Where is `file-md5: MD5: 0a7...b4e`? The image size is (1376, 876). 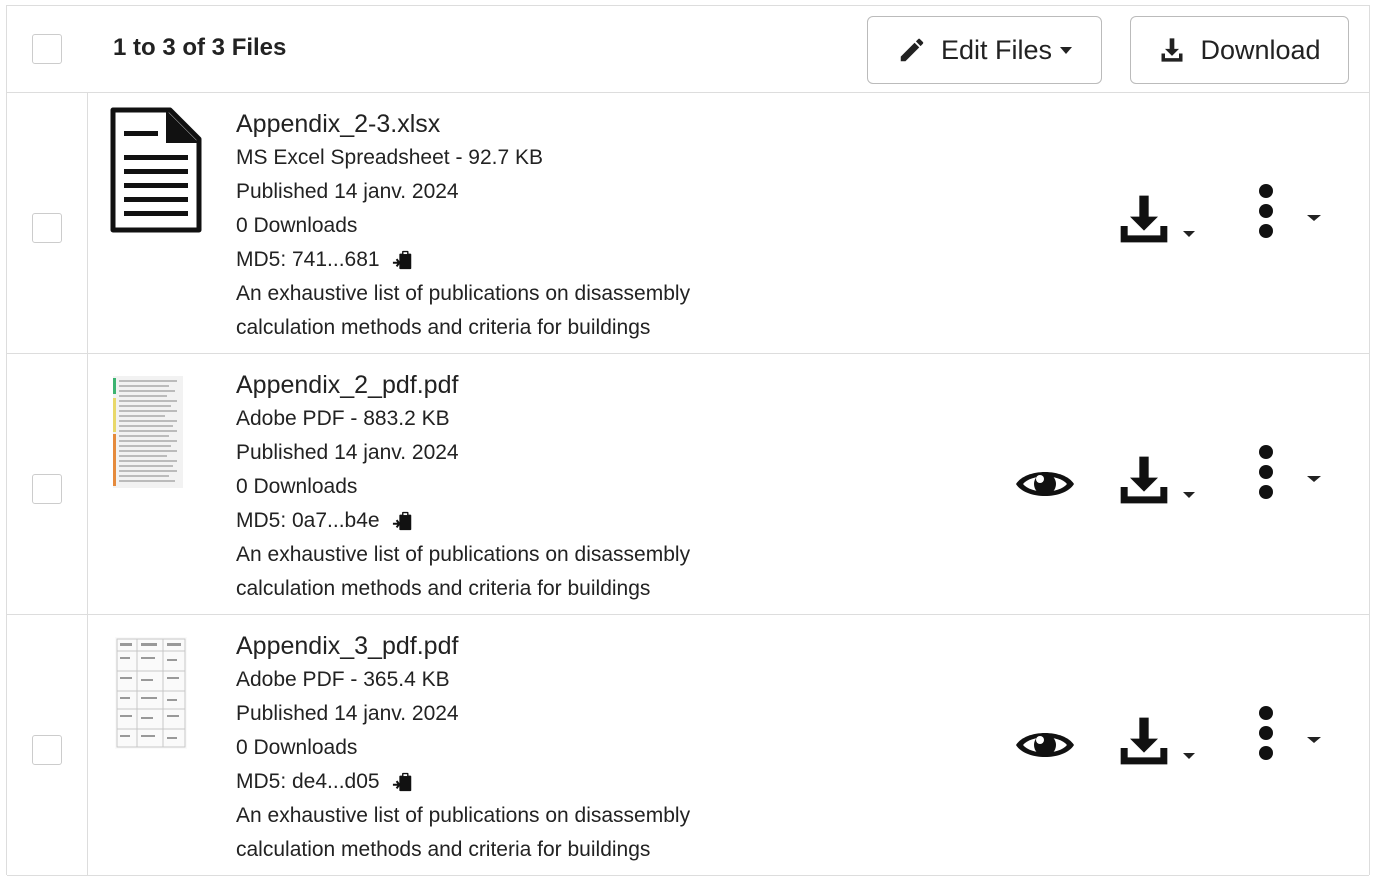
file-md5: MD5: 0a7...b4e is located at coordinates (463, 521).